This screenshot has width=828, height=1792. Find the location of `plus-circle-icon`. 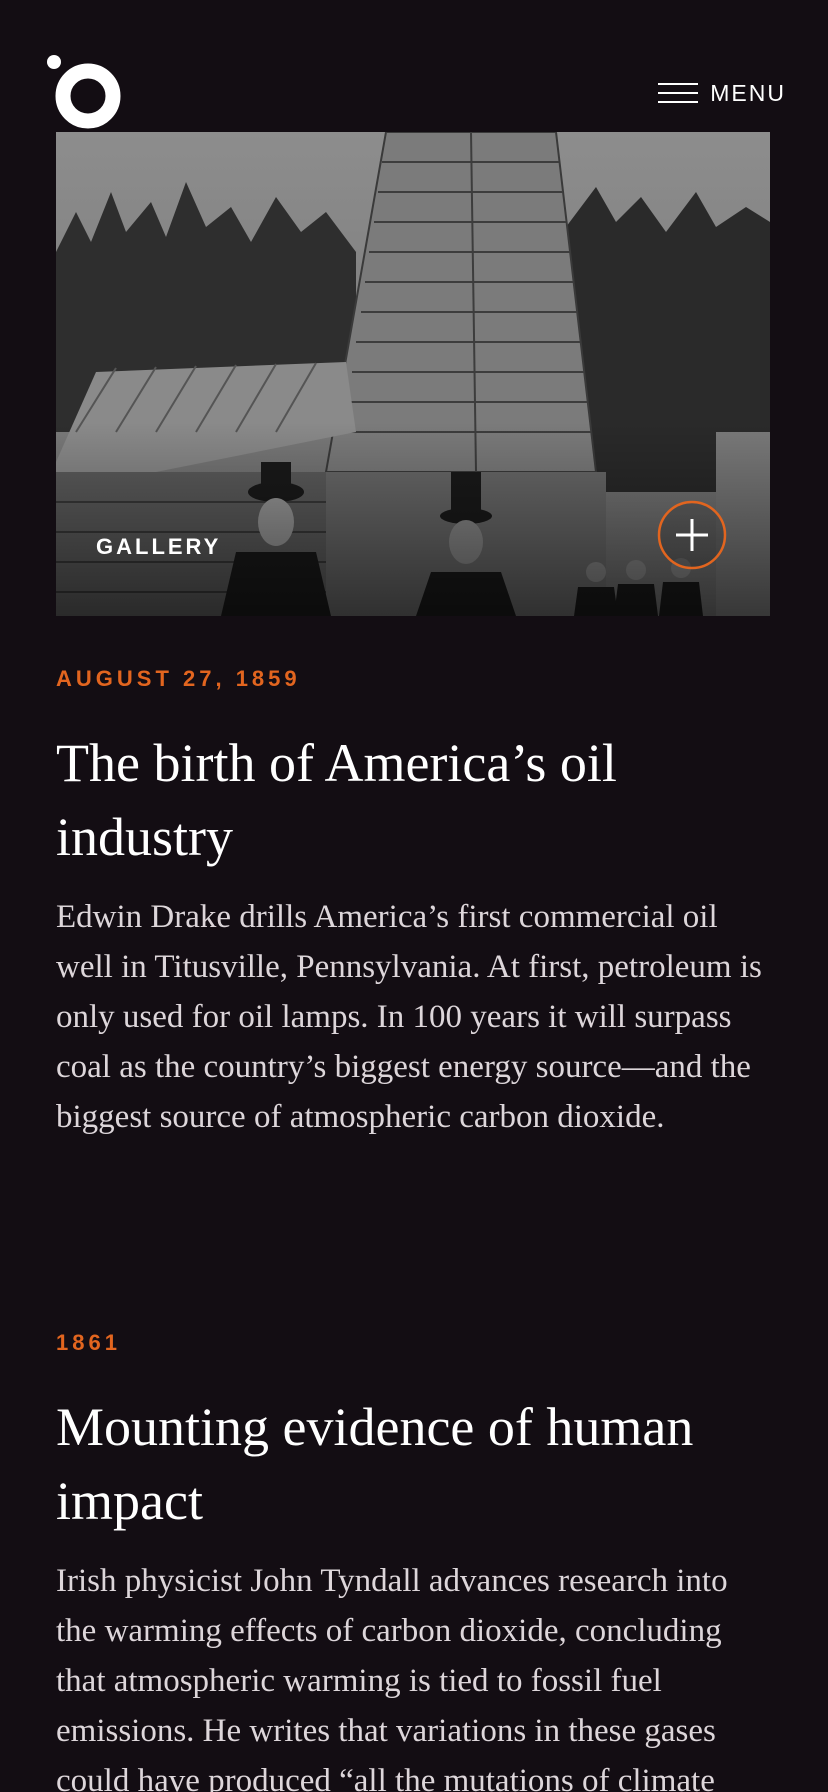

plus-circle-icon is located at coordinates (692, 535).